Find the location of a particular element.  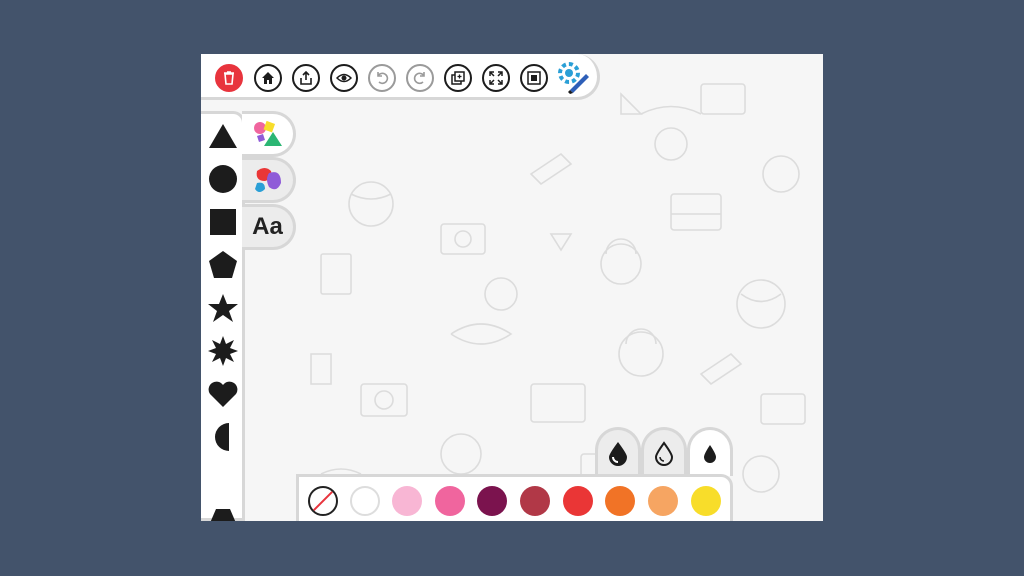

swatch-light-orange is located at coordinates (663, 501).